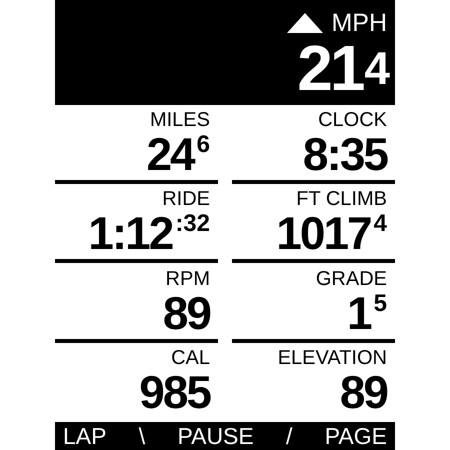 Image resolution: width=450 pixels, height=450 pixels. What do you see at coordinates (305, 23) in the screenshot?
I see `up-triangle-icon` at bounding box center [305, 23].